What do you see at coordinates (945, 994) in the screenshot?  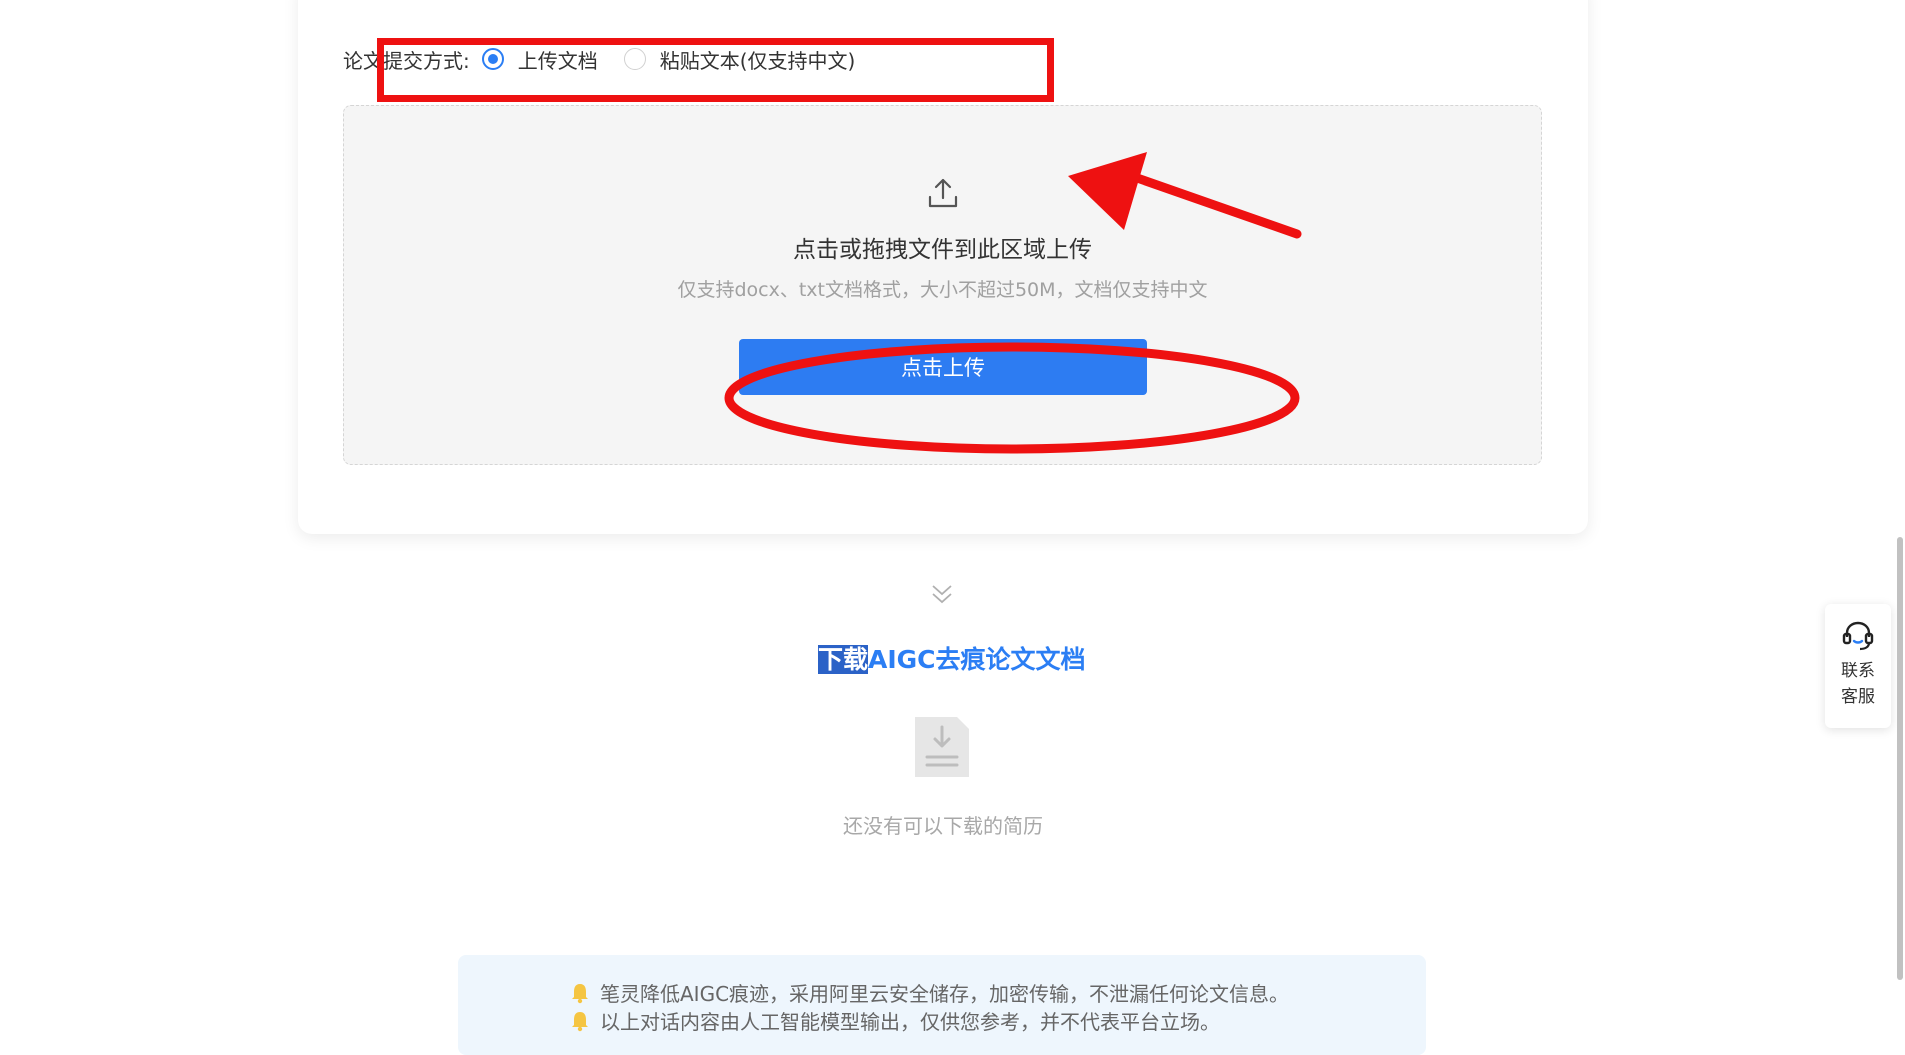 I see `notice-text-security: 笔灵降低AIGC痕迹，采用阿里云安全储存，加密传输，不泄漏任何论文信息。` at bounding box center [945, 994].